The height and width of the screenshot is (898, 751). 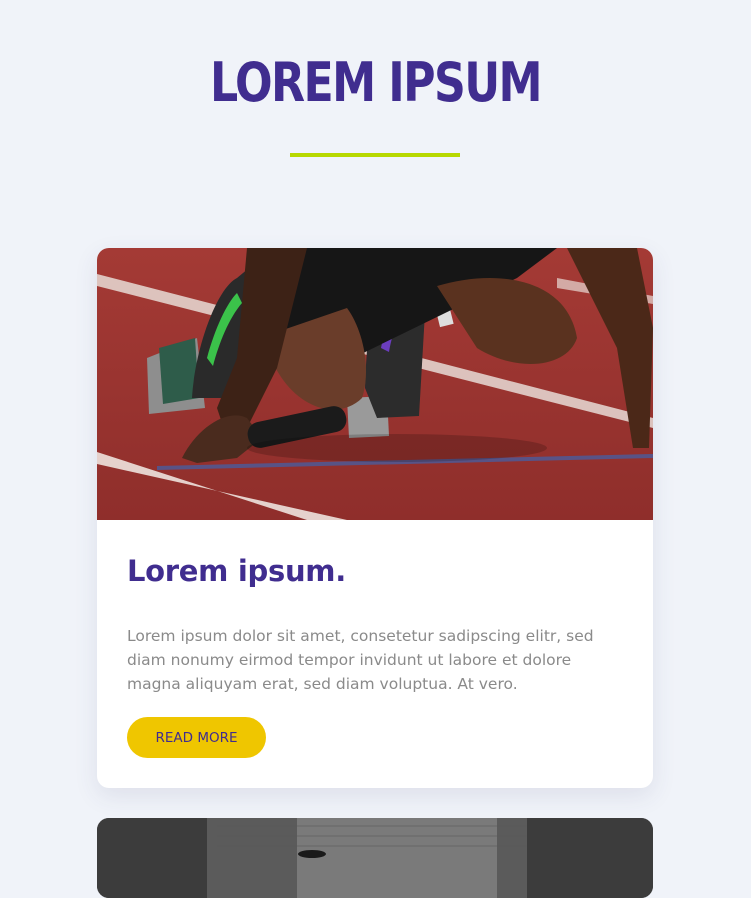 What do you see at coordinates (375, 155) in the screenshot?
I see `title-underline` at bounding box center [375, 155].